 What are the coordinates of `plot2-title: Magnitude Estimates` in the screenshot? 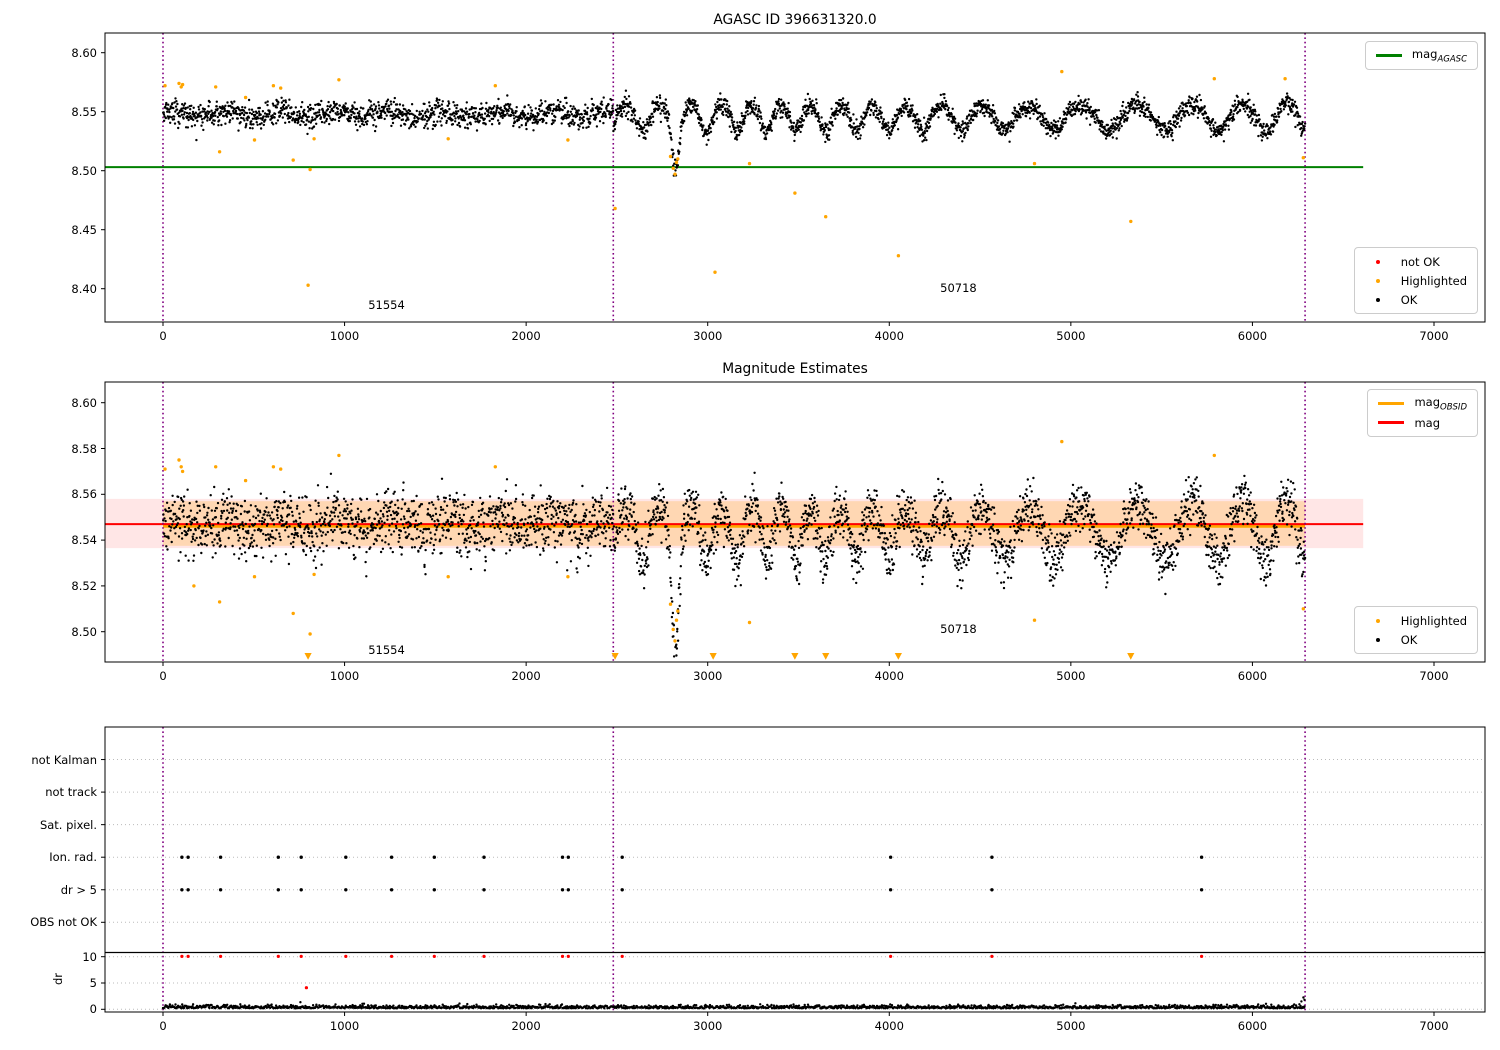 It's located at (795, 369).